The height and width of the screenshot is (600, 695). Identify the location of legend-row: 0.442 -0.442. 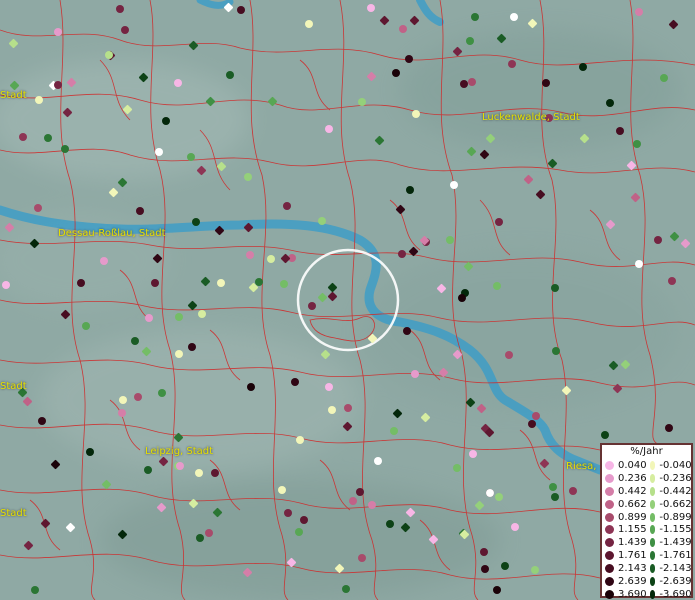
(647, 491).